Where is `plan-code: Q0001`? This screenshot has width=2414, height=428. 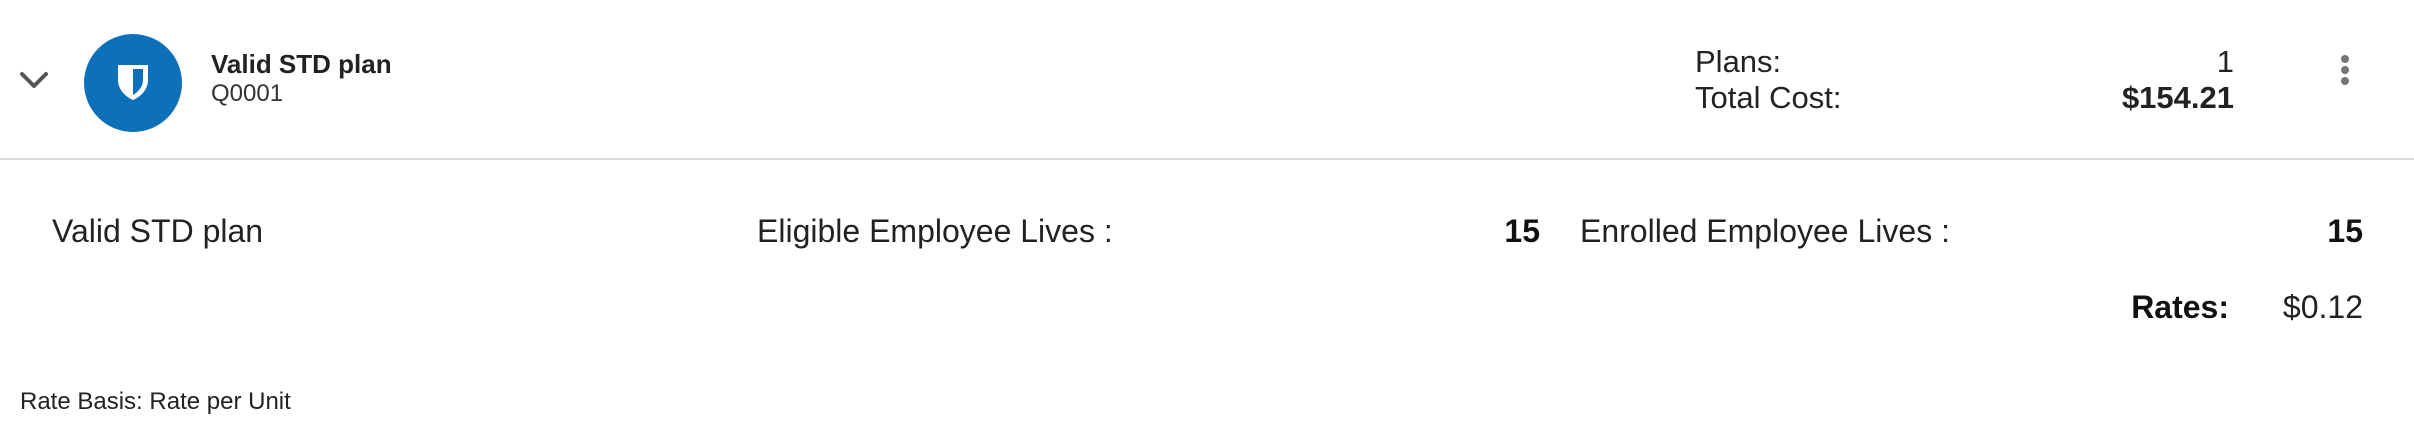 plan-code: Q0001 is located at coordinates (247, 93).